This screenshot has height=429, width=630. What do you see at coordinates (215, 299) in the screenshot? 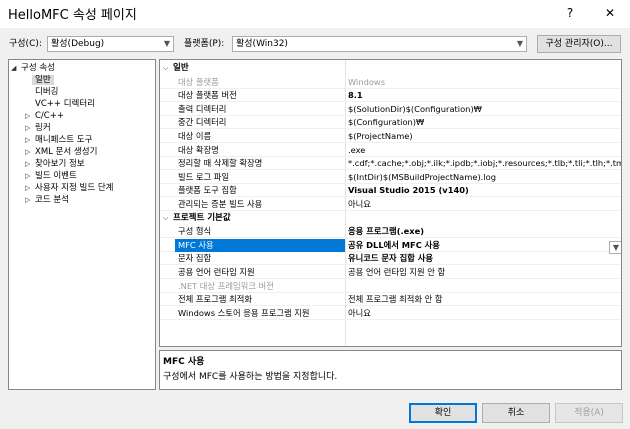
I see `grid-row-name: 전체 프로그램 최적화` at bounding box center [215, 299].